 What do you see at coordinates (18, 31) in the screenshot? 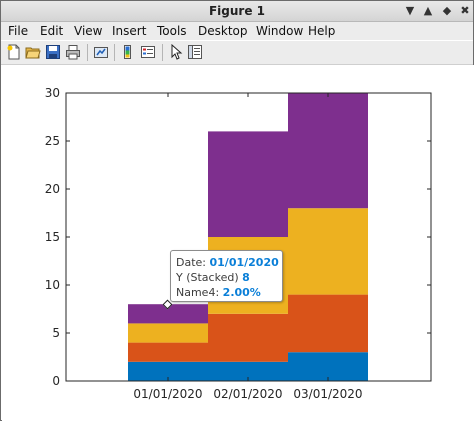
I see `menu-file: File` at bounding box center [18, 31].